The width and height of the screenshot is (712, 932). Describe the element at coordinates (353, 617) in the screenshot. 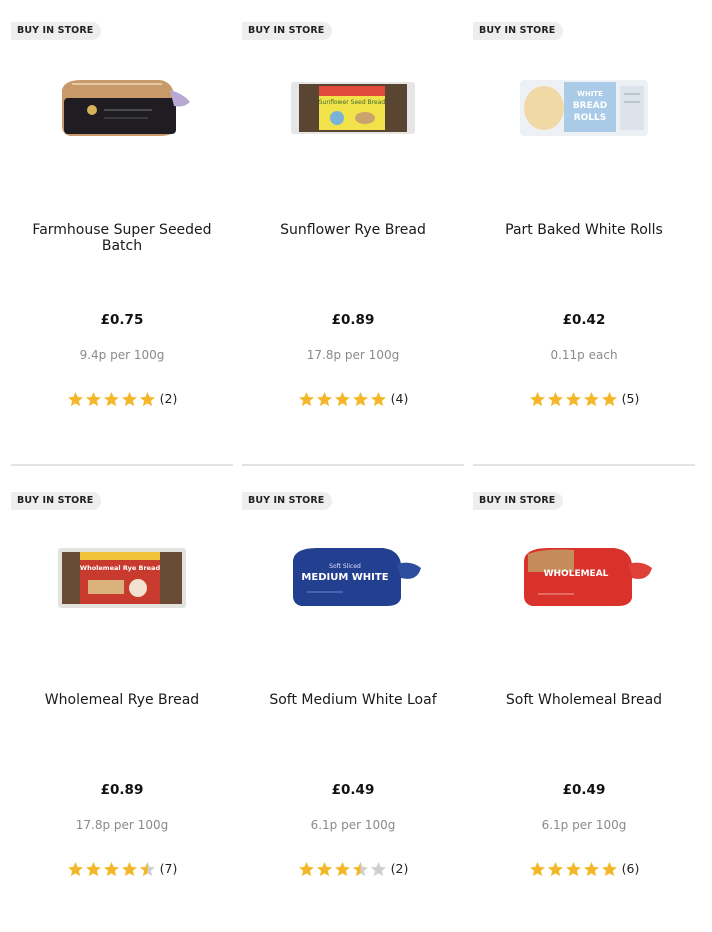

I see `product-image: Soft Sliced MEDIUM WHITE` at that location.